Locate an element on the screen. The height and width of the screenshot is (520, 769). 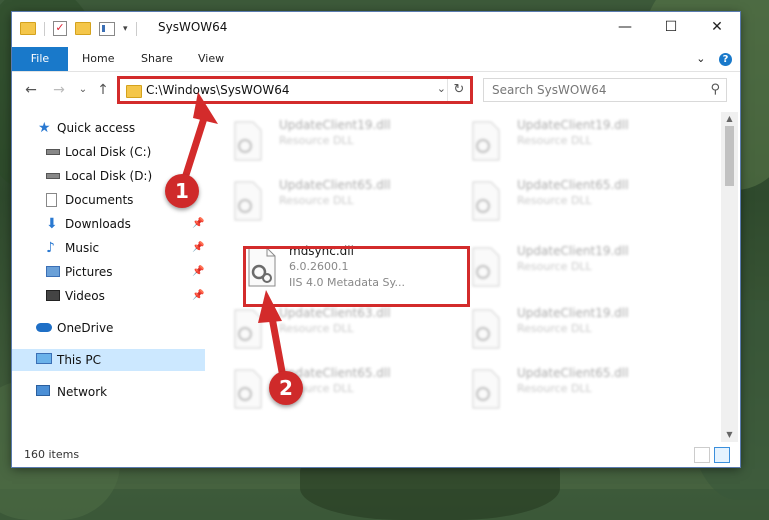
computer-icon is located at coordinates (44, 358).